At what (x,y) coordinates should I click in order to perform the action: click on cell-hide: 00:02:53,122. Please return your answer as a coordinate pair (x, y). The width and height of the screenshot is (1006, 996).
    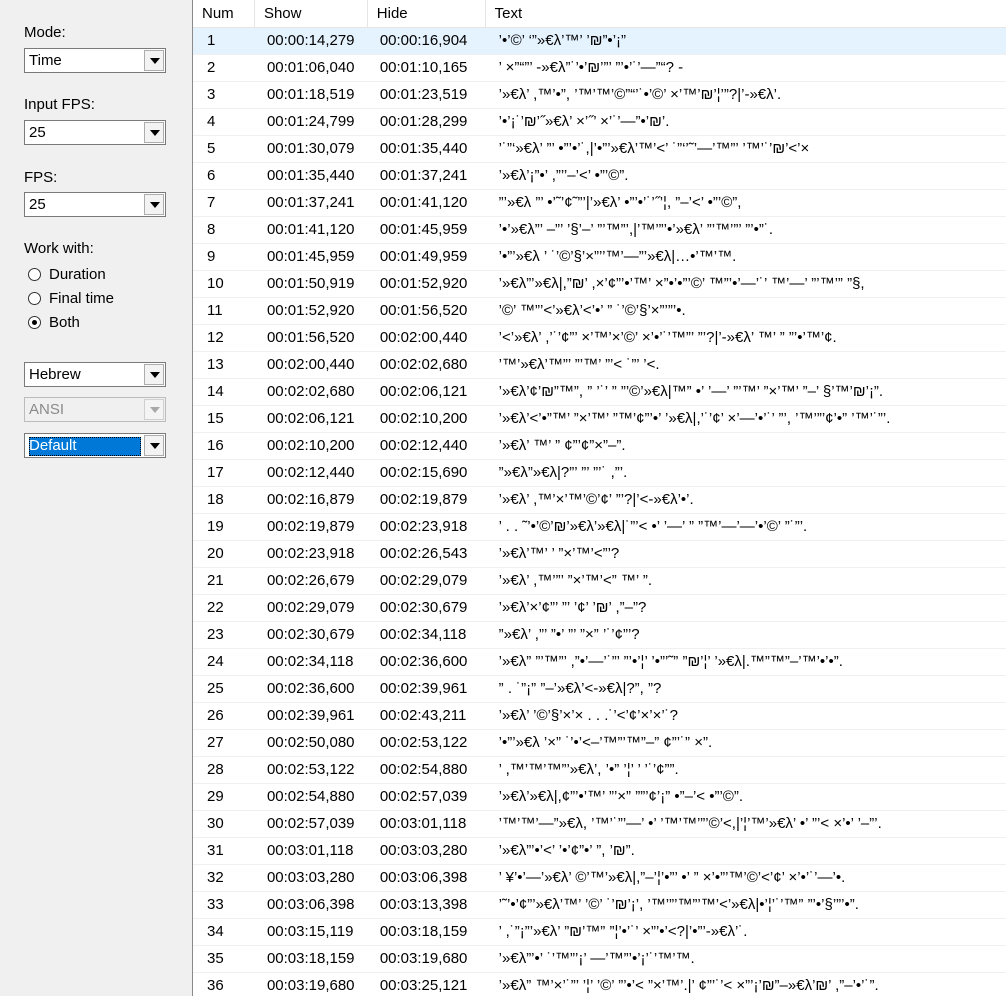
    Looking at the image, I should click on (423, 742).